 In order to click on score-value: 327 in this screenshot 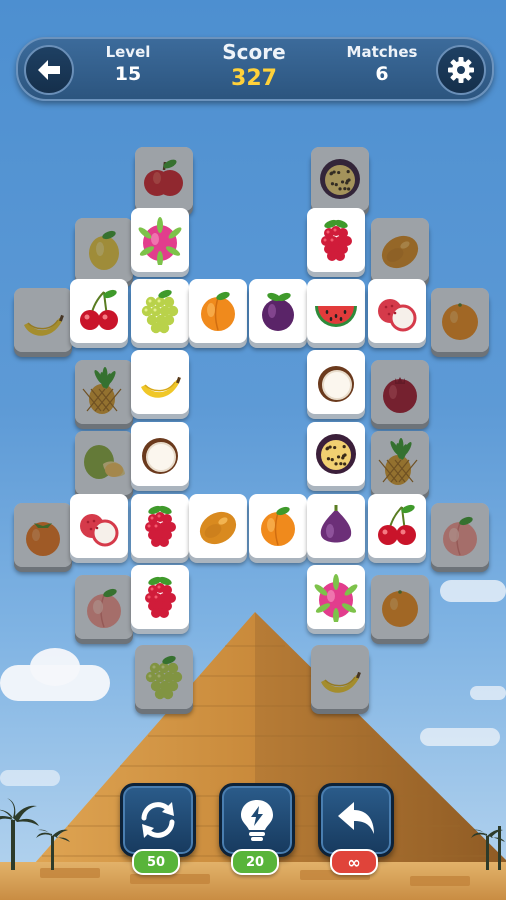, I will do `click(254, 78)`.